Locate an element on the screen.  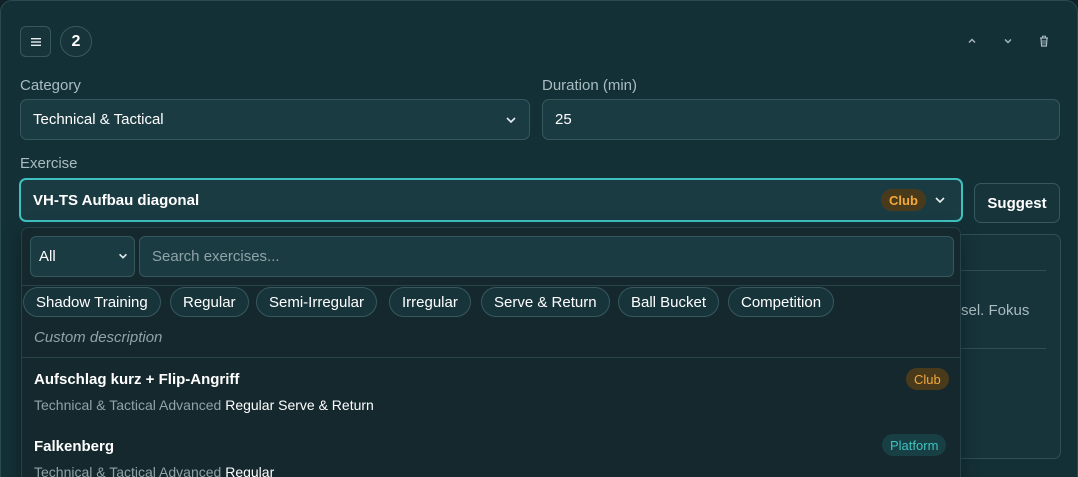
chip-competition: Competition is located at coordinates (781, 302).